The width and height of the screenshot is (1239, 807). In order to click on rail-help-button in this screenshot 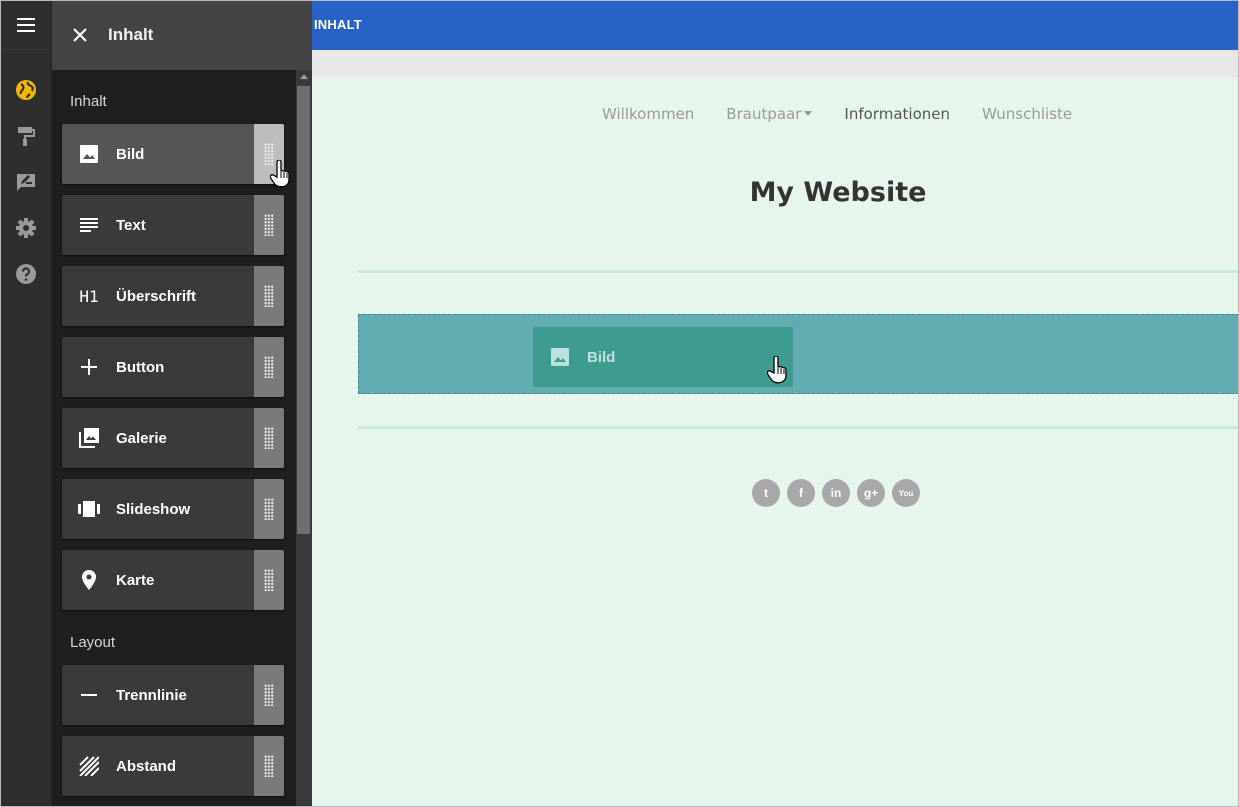, I will do `click(26, 274)`.